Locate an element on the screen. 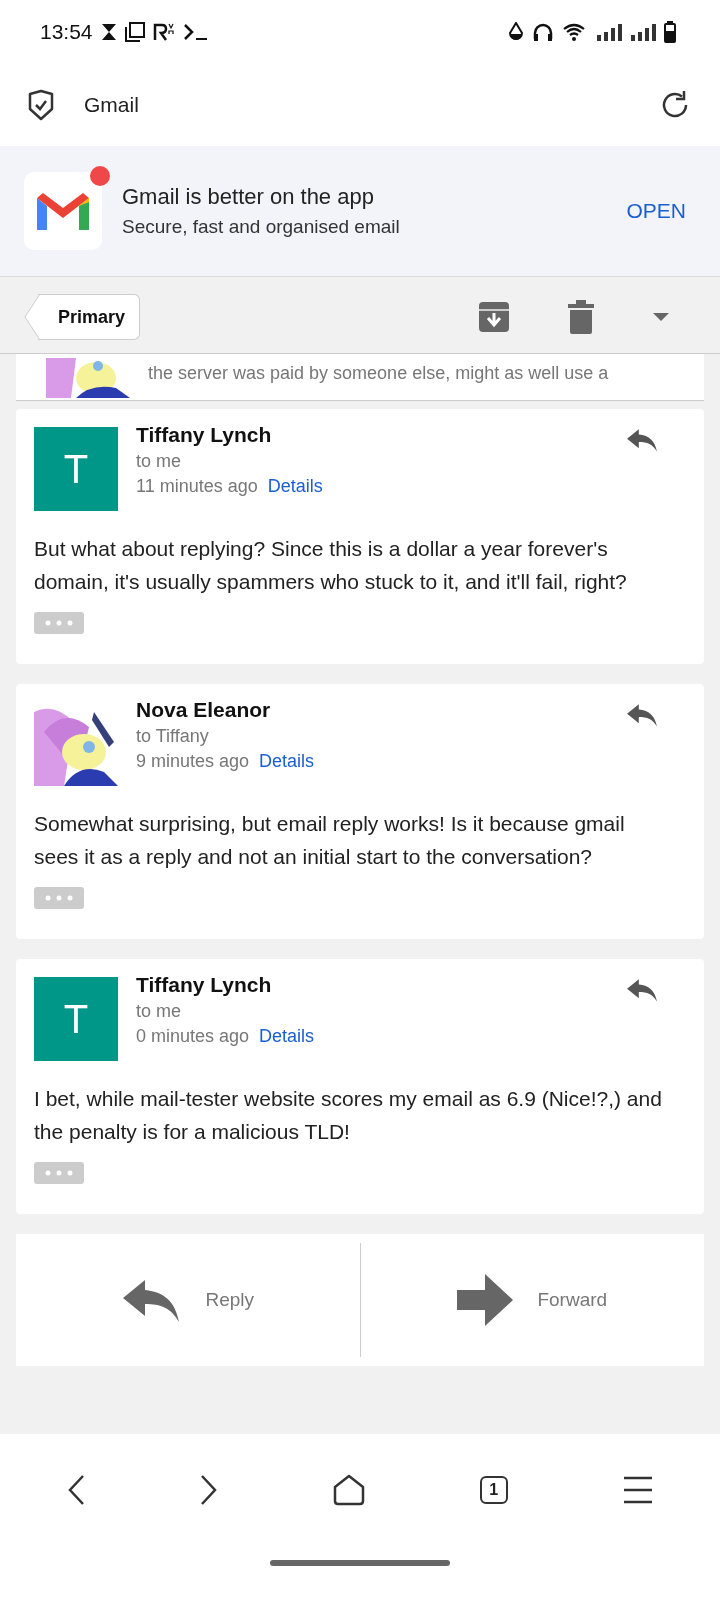 Image resolution: width=720 pixels, height=1600 pixels. reply-button: Reply is located at coordinates (188, 1300).